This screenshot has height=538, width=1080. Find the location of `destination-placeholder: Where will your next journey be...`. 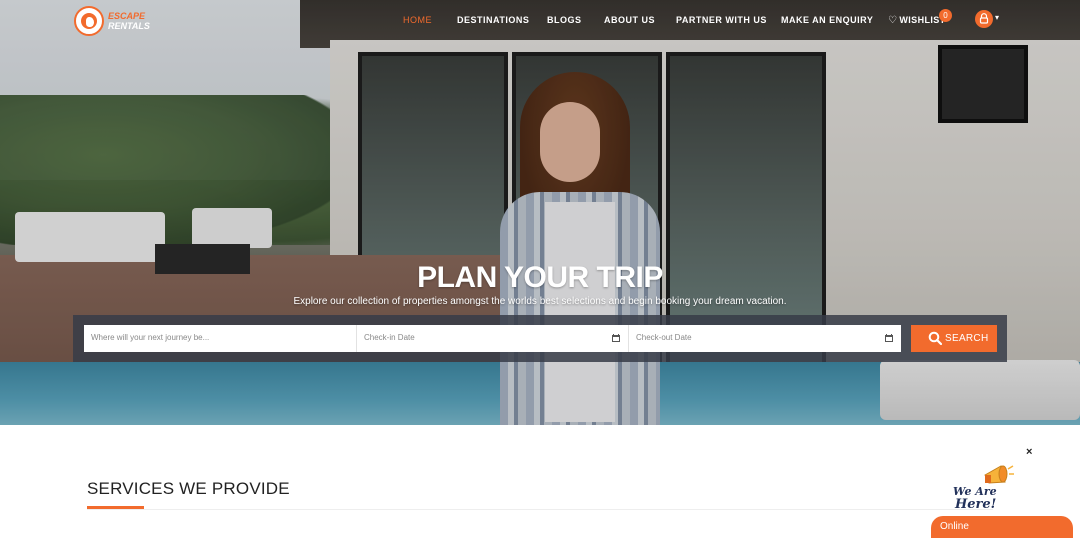

destination-placeholder: Where will your next journey be... is located at coordinates (150, 337).